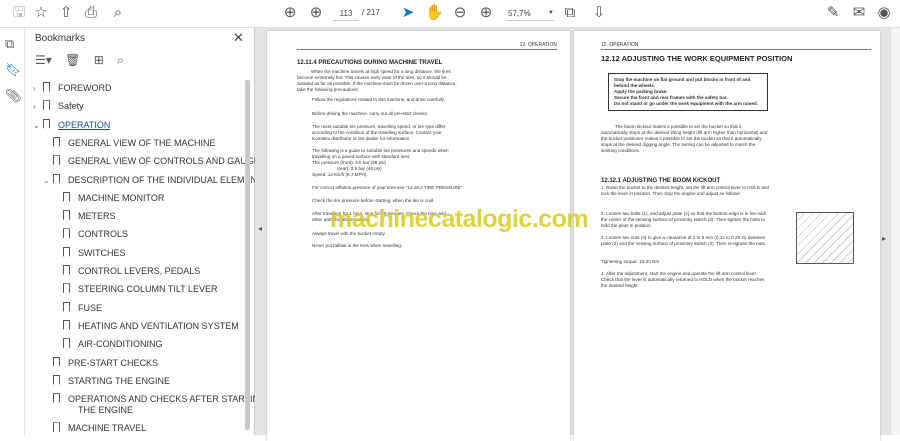  Describe the element at coordinates (167, 161) in the screenshot. I see `bookmark-label: GENERAL VIEW OF CONTROLS AND GAUGES` at that location.